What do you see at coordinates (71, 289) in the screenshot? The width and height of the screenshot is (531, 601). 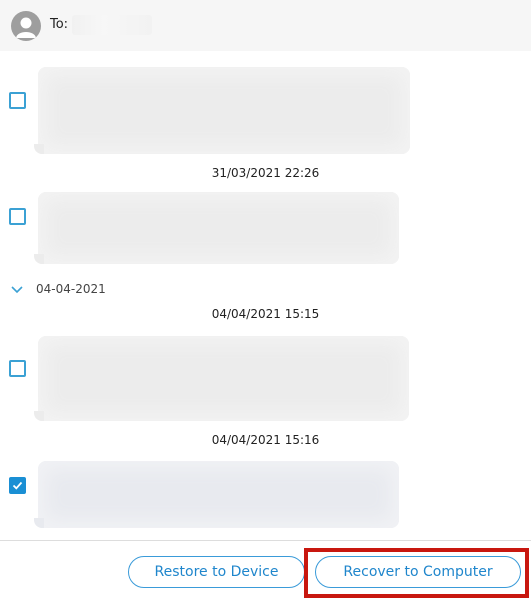 I see `date-group-label: 04-04-2021` at bounding box center [71, 289].